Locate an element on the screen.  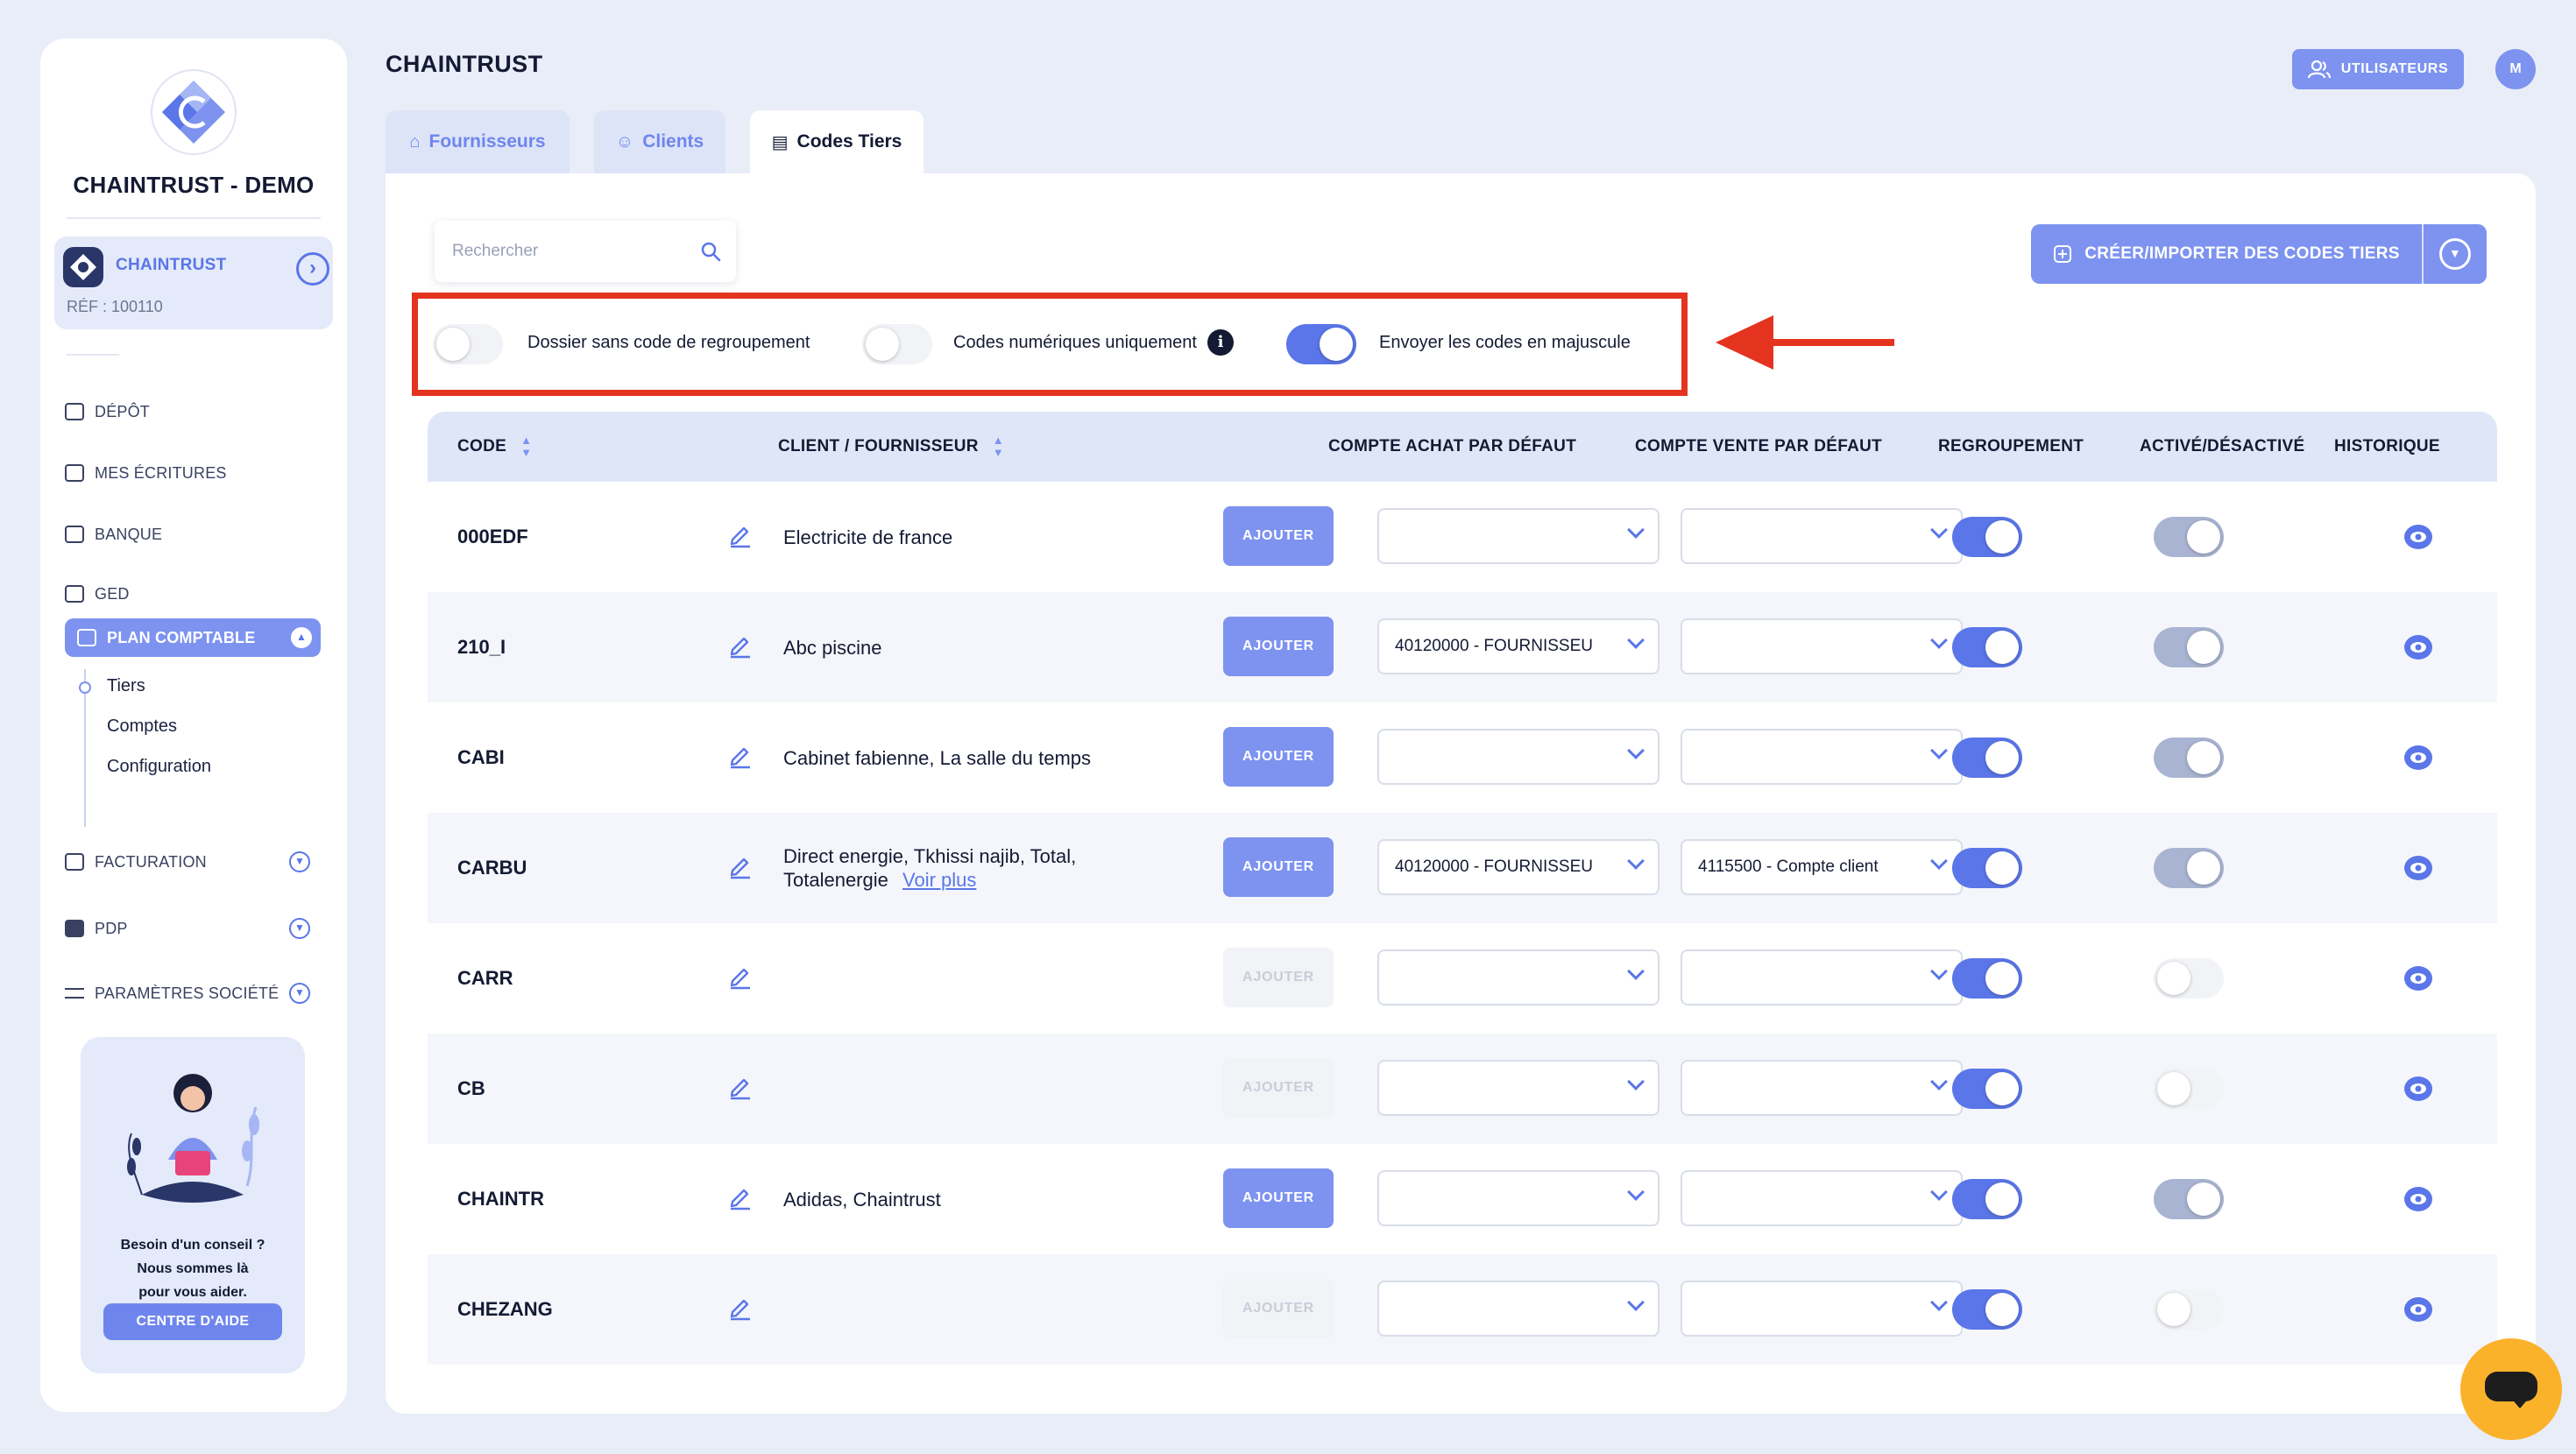
nav-pdp: PDP ▼ is located at coordinates (192, 928).